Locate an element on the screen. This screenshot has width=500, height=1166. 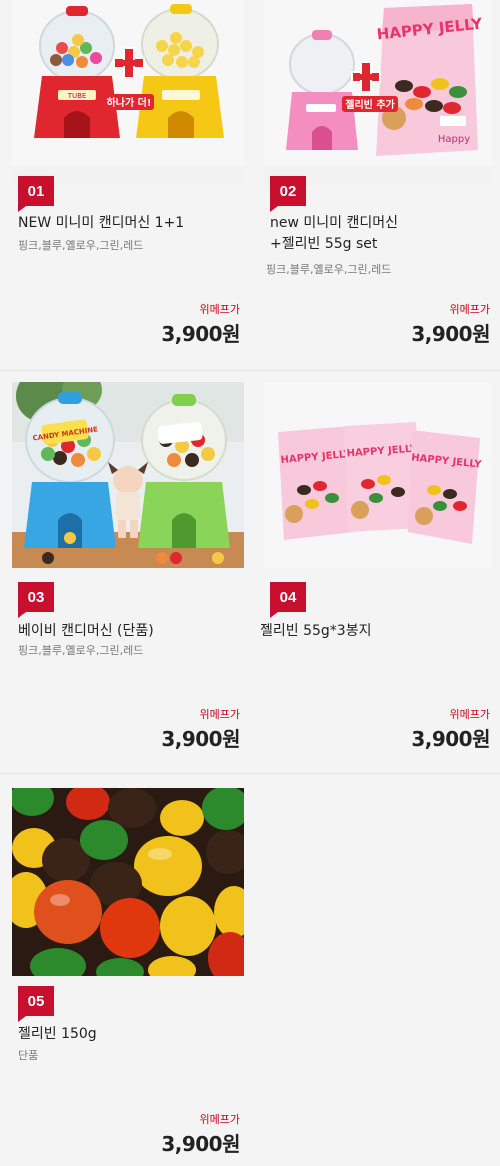
product-name: 베이비 캔디머신 (단품) is located at coordinates (131, 631).